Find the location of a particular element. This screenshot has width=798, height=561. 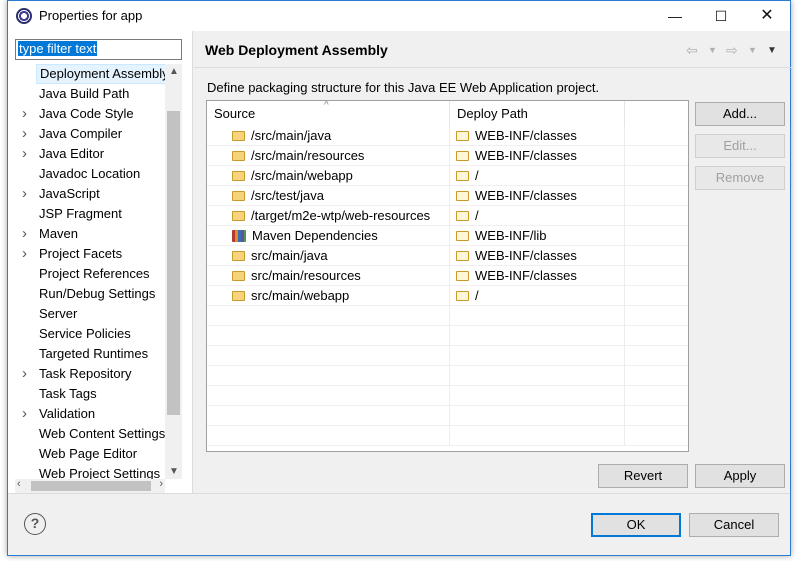

sidebar-item: › Validation is located at coordinates (86, 414).